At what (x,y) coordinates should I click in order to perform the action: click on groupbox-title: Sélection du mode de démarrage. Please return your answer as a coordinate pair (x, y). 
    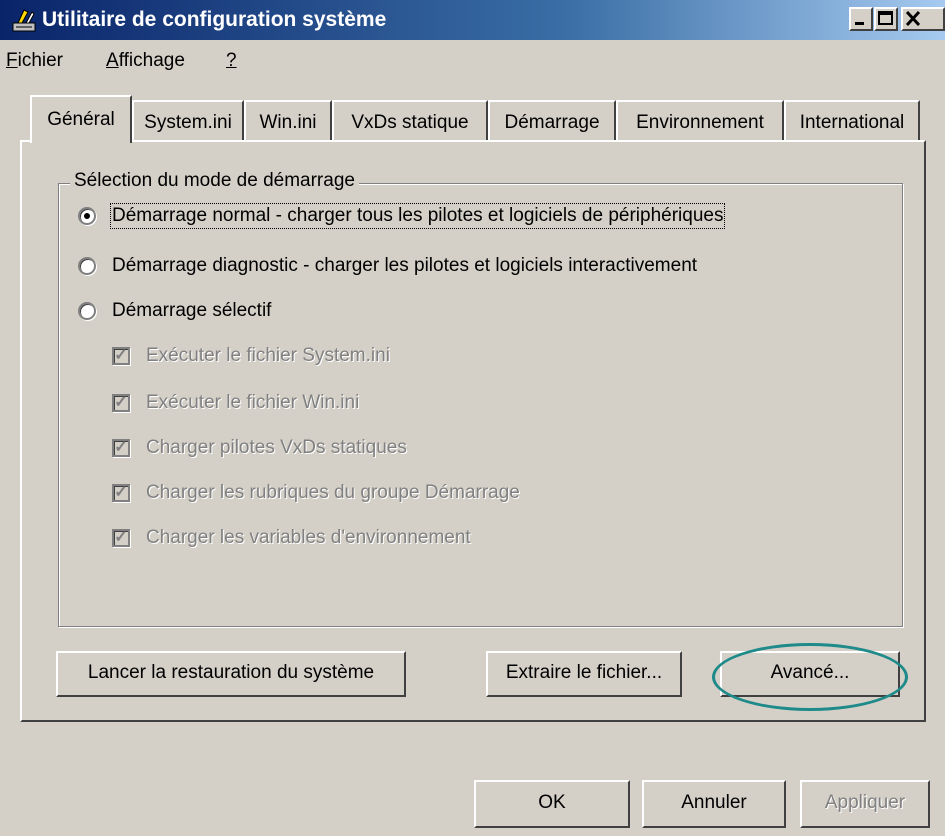
    Looking at the image, I should click on (214, 181).